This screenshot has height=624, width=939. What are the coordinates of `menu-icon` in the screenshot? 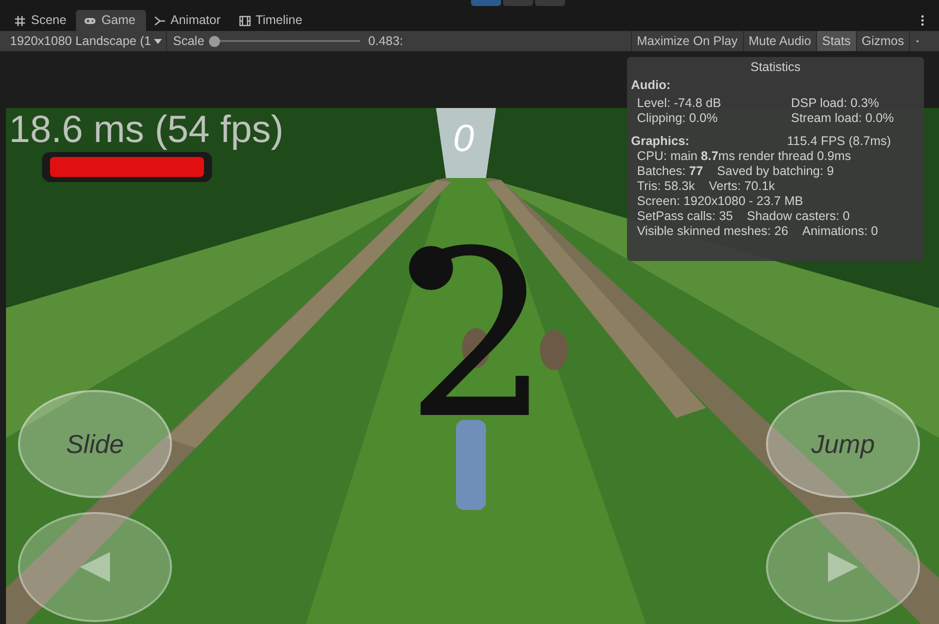 It's located at (922, 20).